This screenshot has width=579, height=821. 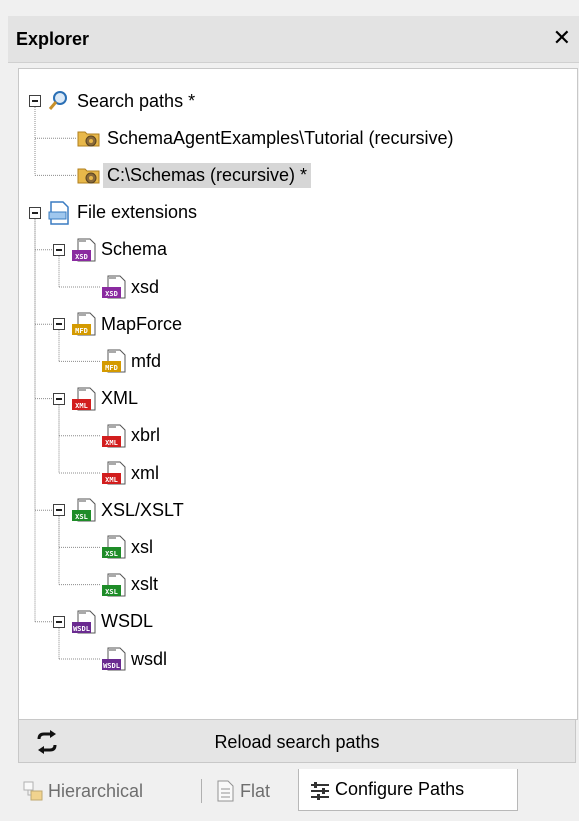 I want to click on configure-paths-icon, so click(x=320, y=790).